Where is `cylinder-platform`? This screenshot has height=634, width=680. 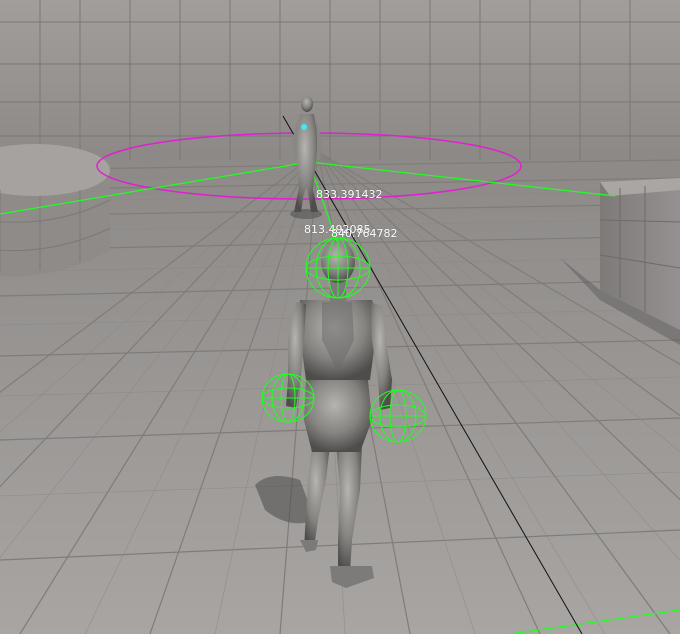
cylinder-platform is located at coordinates (55, 210).